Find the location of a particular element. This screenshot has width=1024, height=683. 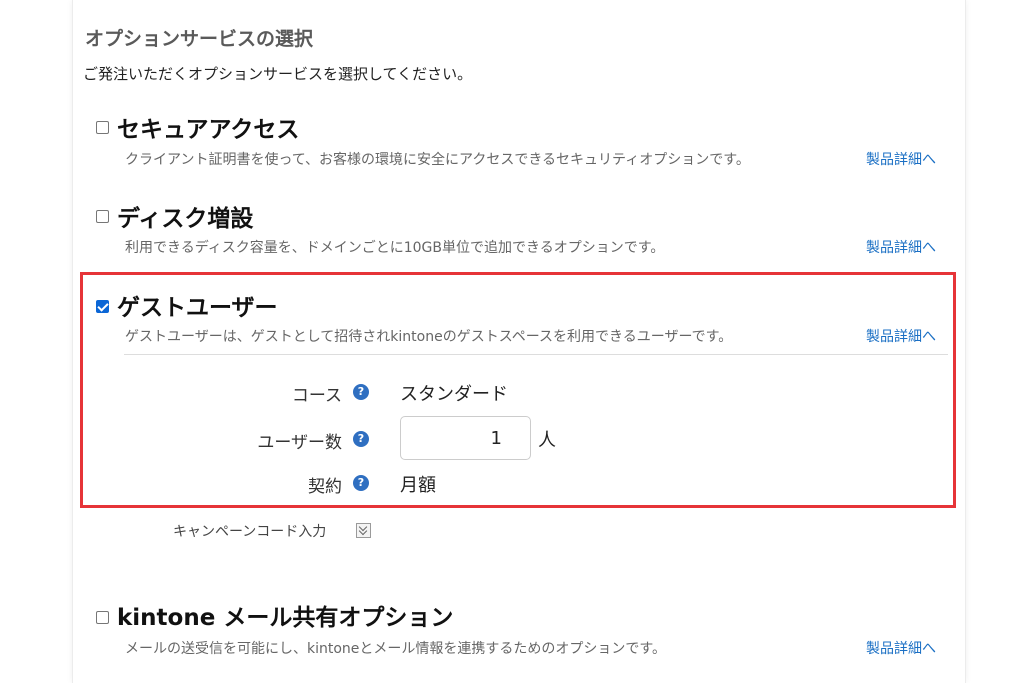

option-description: 利用できるディスク容量を、ドメインごとに10GB単位で追加できるオプションです。 is located at coordinates (395, 248).